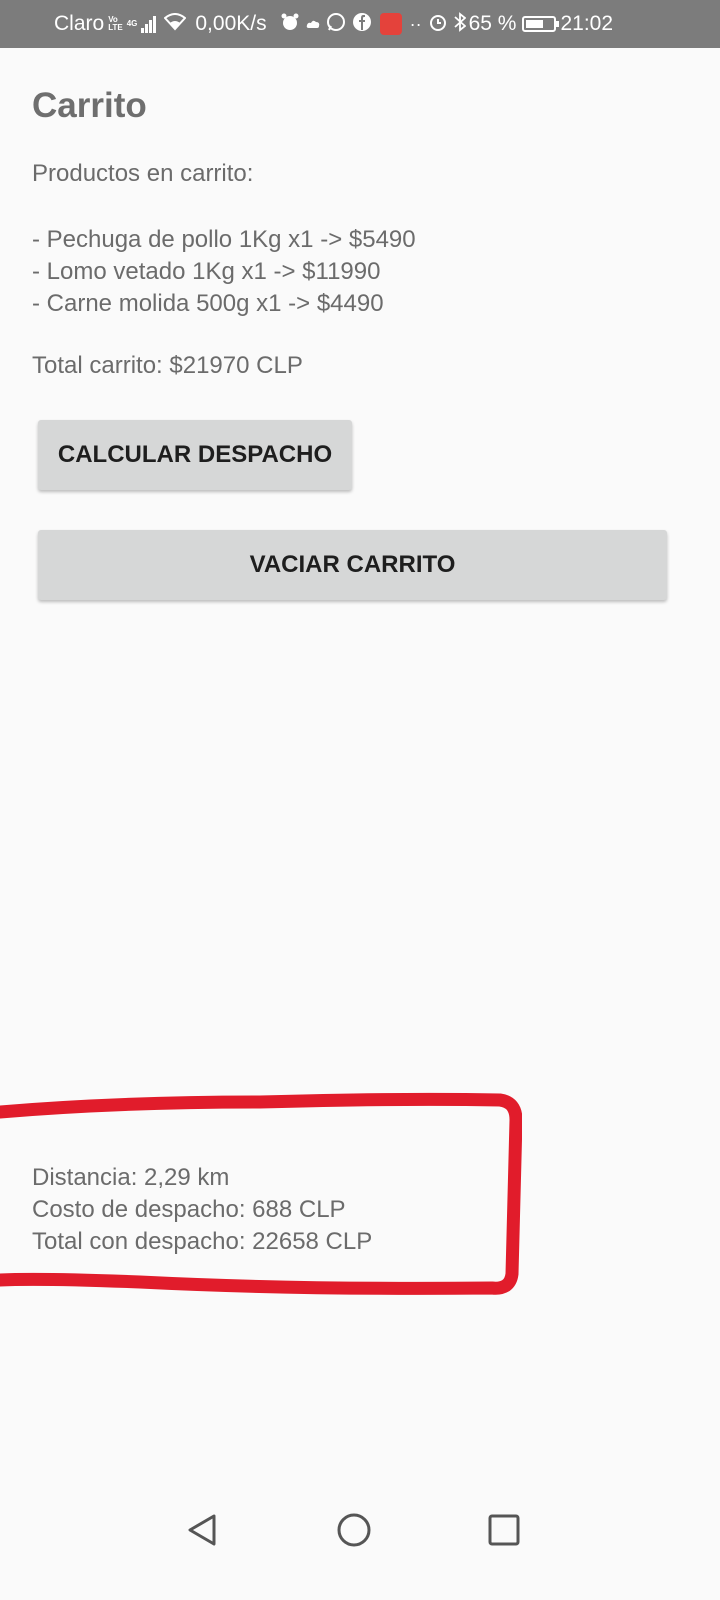 The width and height of the screenshot is (720, 1600). Describe the element at coordinates (79, 23) in the screenshot. I see `carrier-name: Claro` at that location.